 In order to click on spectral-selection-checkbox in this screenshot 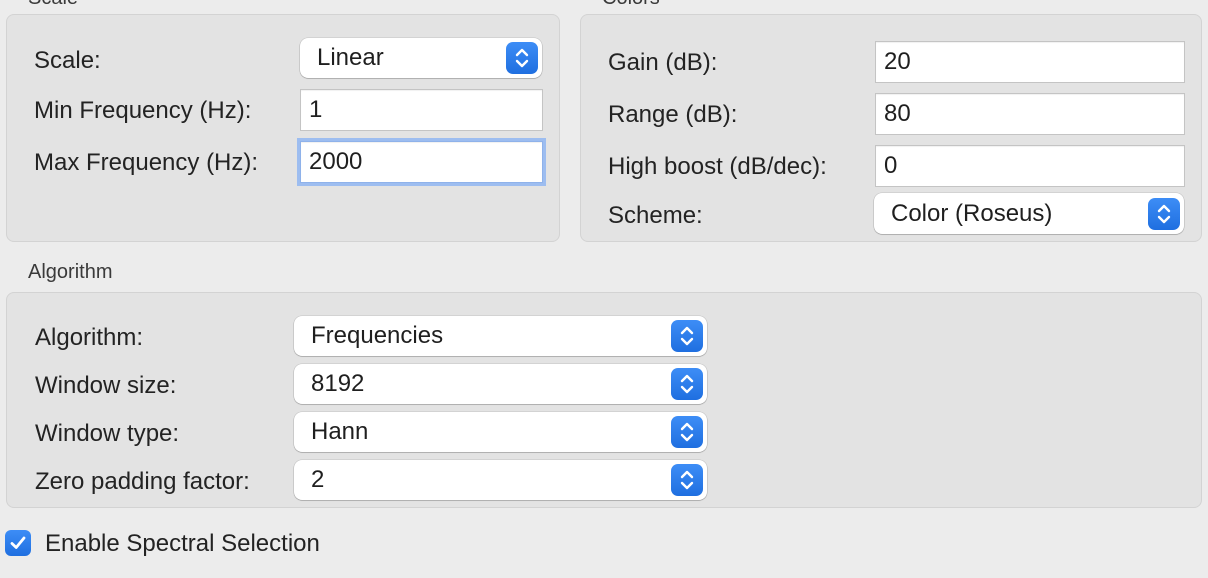, I will do `click(18, 543)`.